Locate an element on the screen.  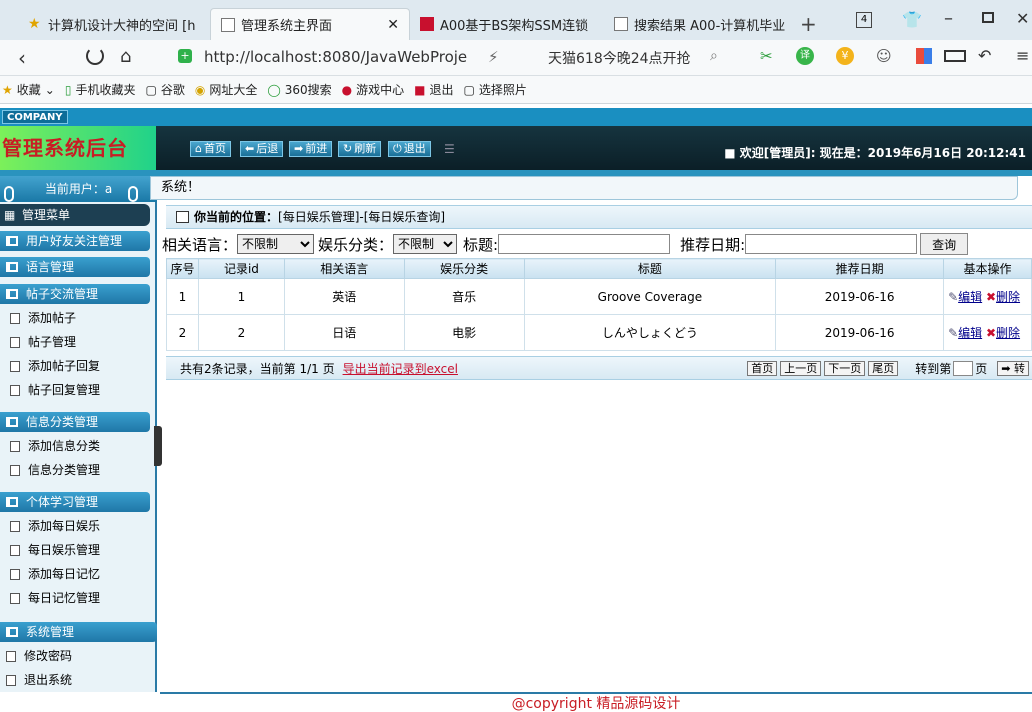
prev-page-button: 上一页 is located at coordinates (801, 368).